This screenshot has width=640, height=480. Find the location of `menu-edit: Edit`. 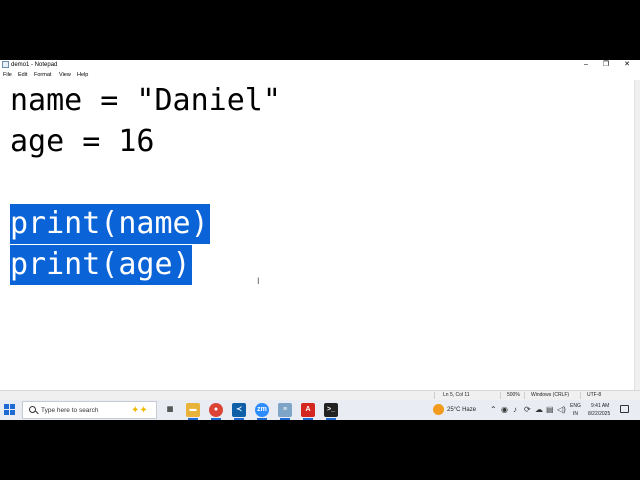

menu-edit: Edit is located at coordinates (22, 75).